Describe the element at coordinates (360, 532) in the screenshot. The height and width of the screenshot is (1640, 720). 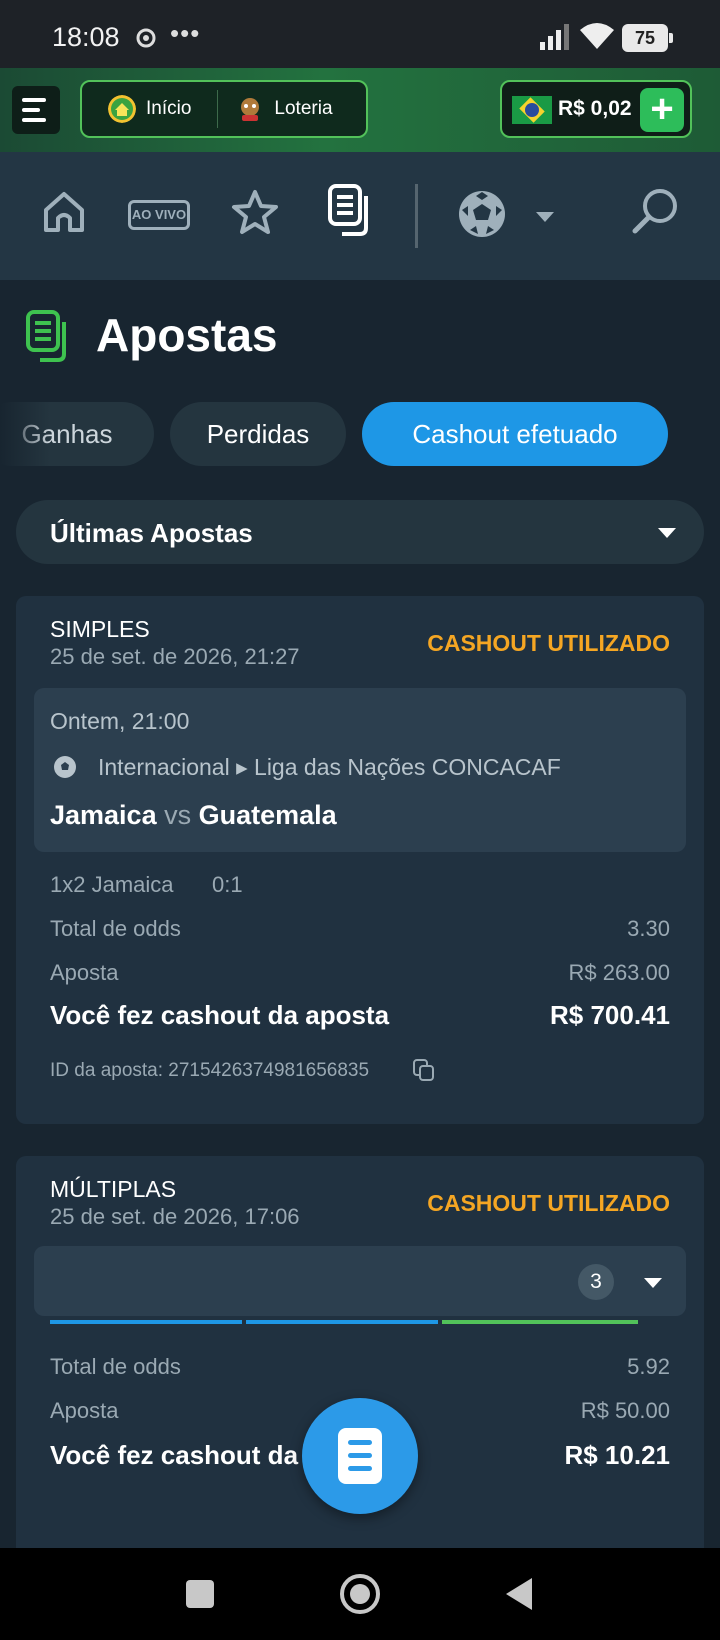
I see `period-dropdown: Últimas Apostas` at that location.